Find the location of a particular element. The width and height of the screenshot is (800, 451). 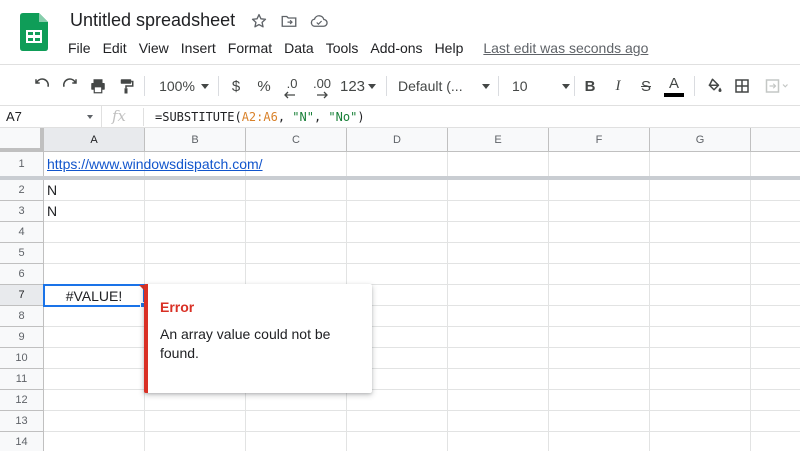

menu-help: Help is located at coordinates (449, 48).